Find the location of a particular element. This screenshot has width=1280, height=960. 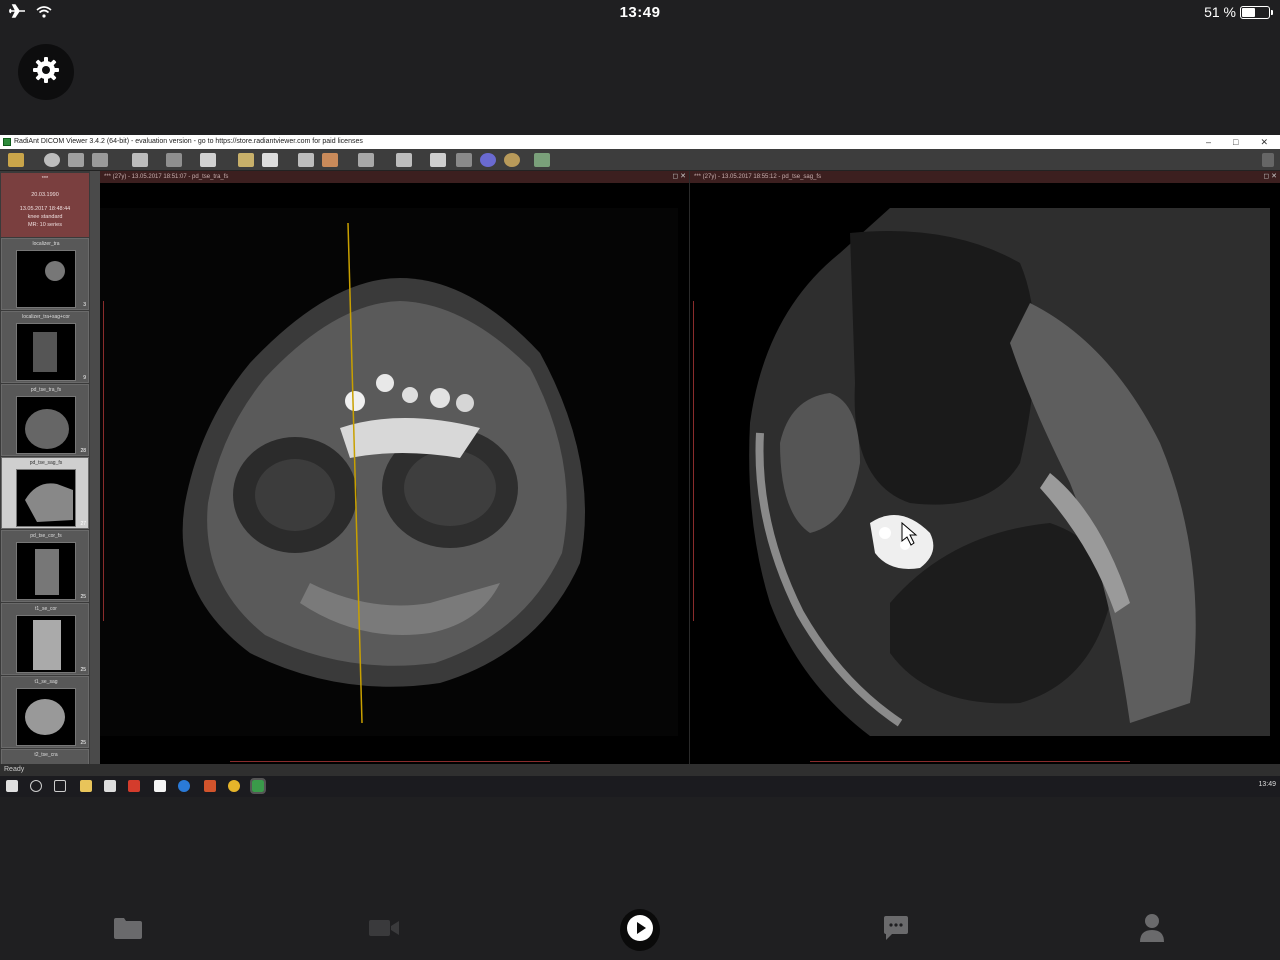

clock: 13:49 is located at coordinates (640, 12).